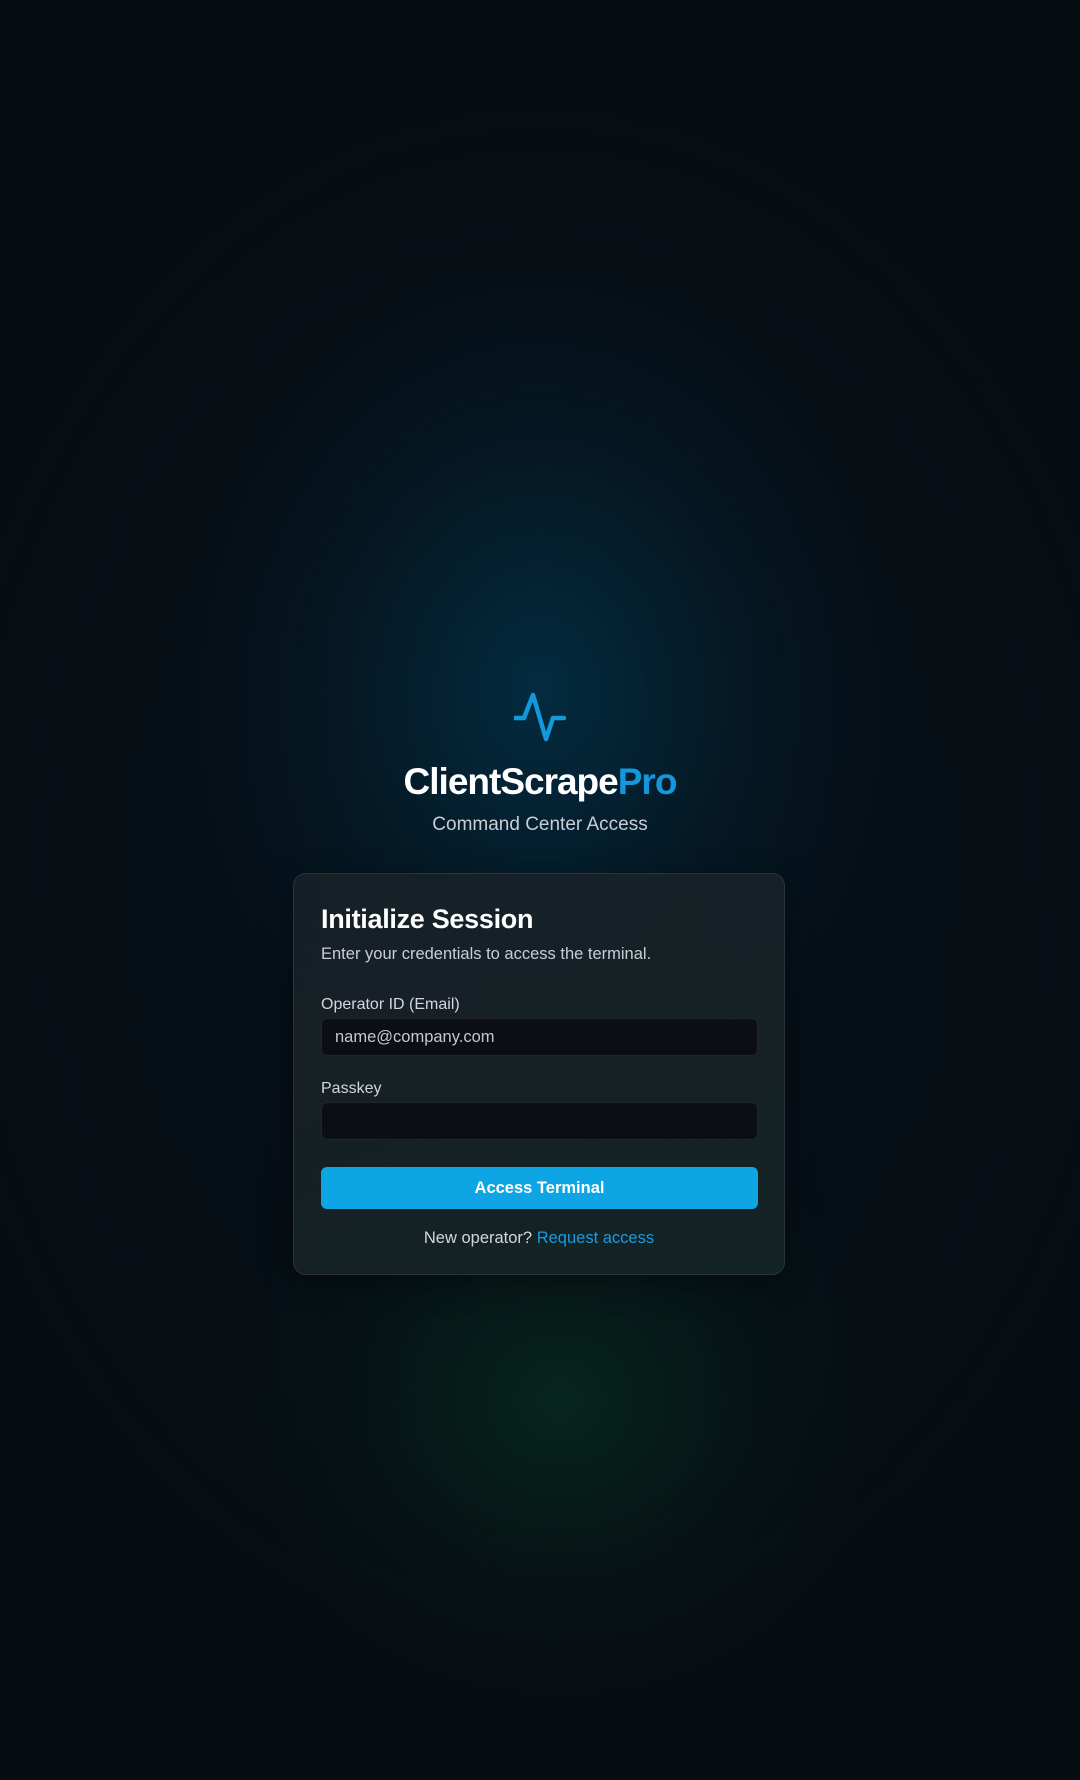 This screenshot has height=1780, width=1080. Describe the element at coordinates (539, 1121) in the screenshot. I see `passkey-field` at that location.